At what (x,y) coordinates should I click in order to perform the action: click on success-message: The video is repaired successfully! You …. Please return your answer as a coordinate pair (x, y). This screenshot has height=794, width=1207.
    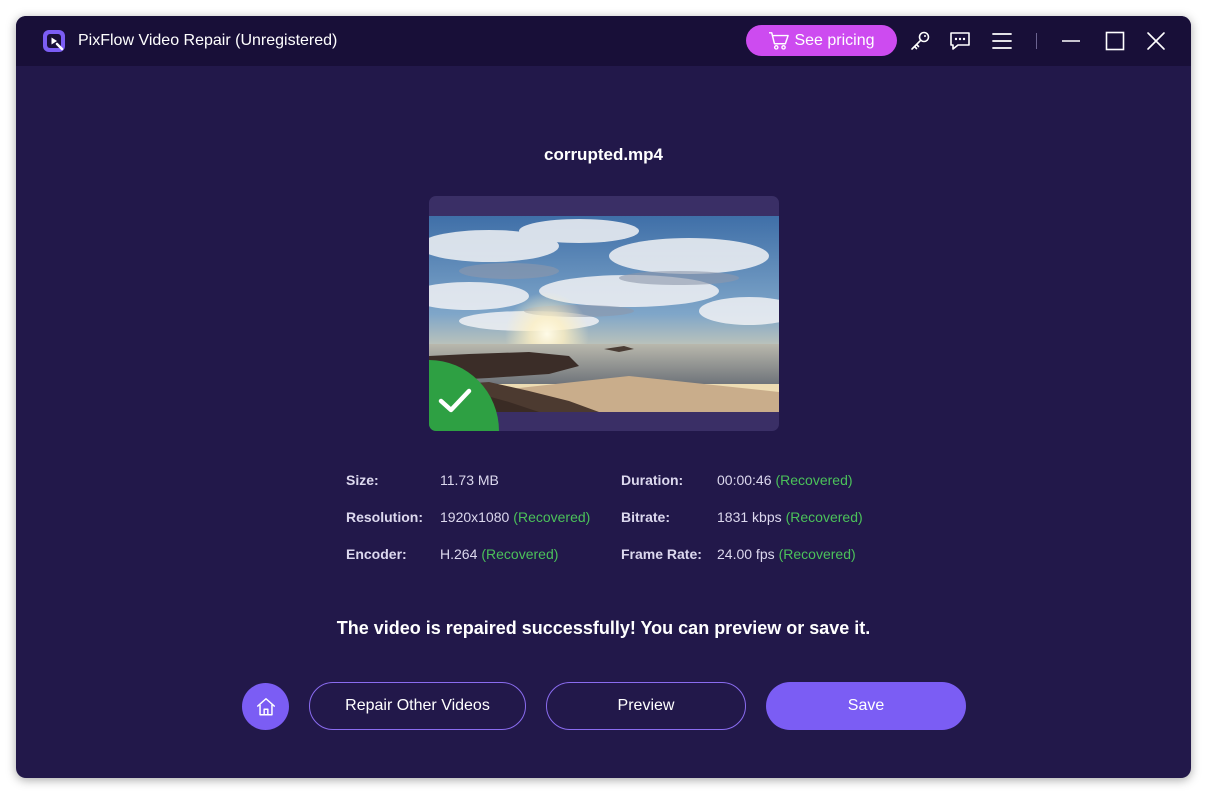
    Looking at the image, I should click on (603, 628).